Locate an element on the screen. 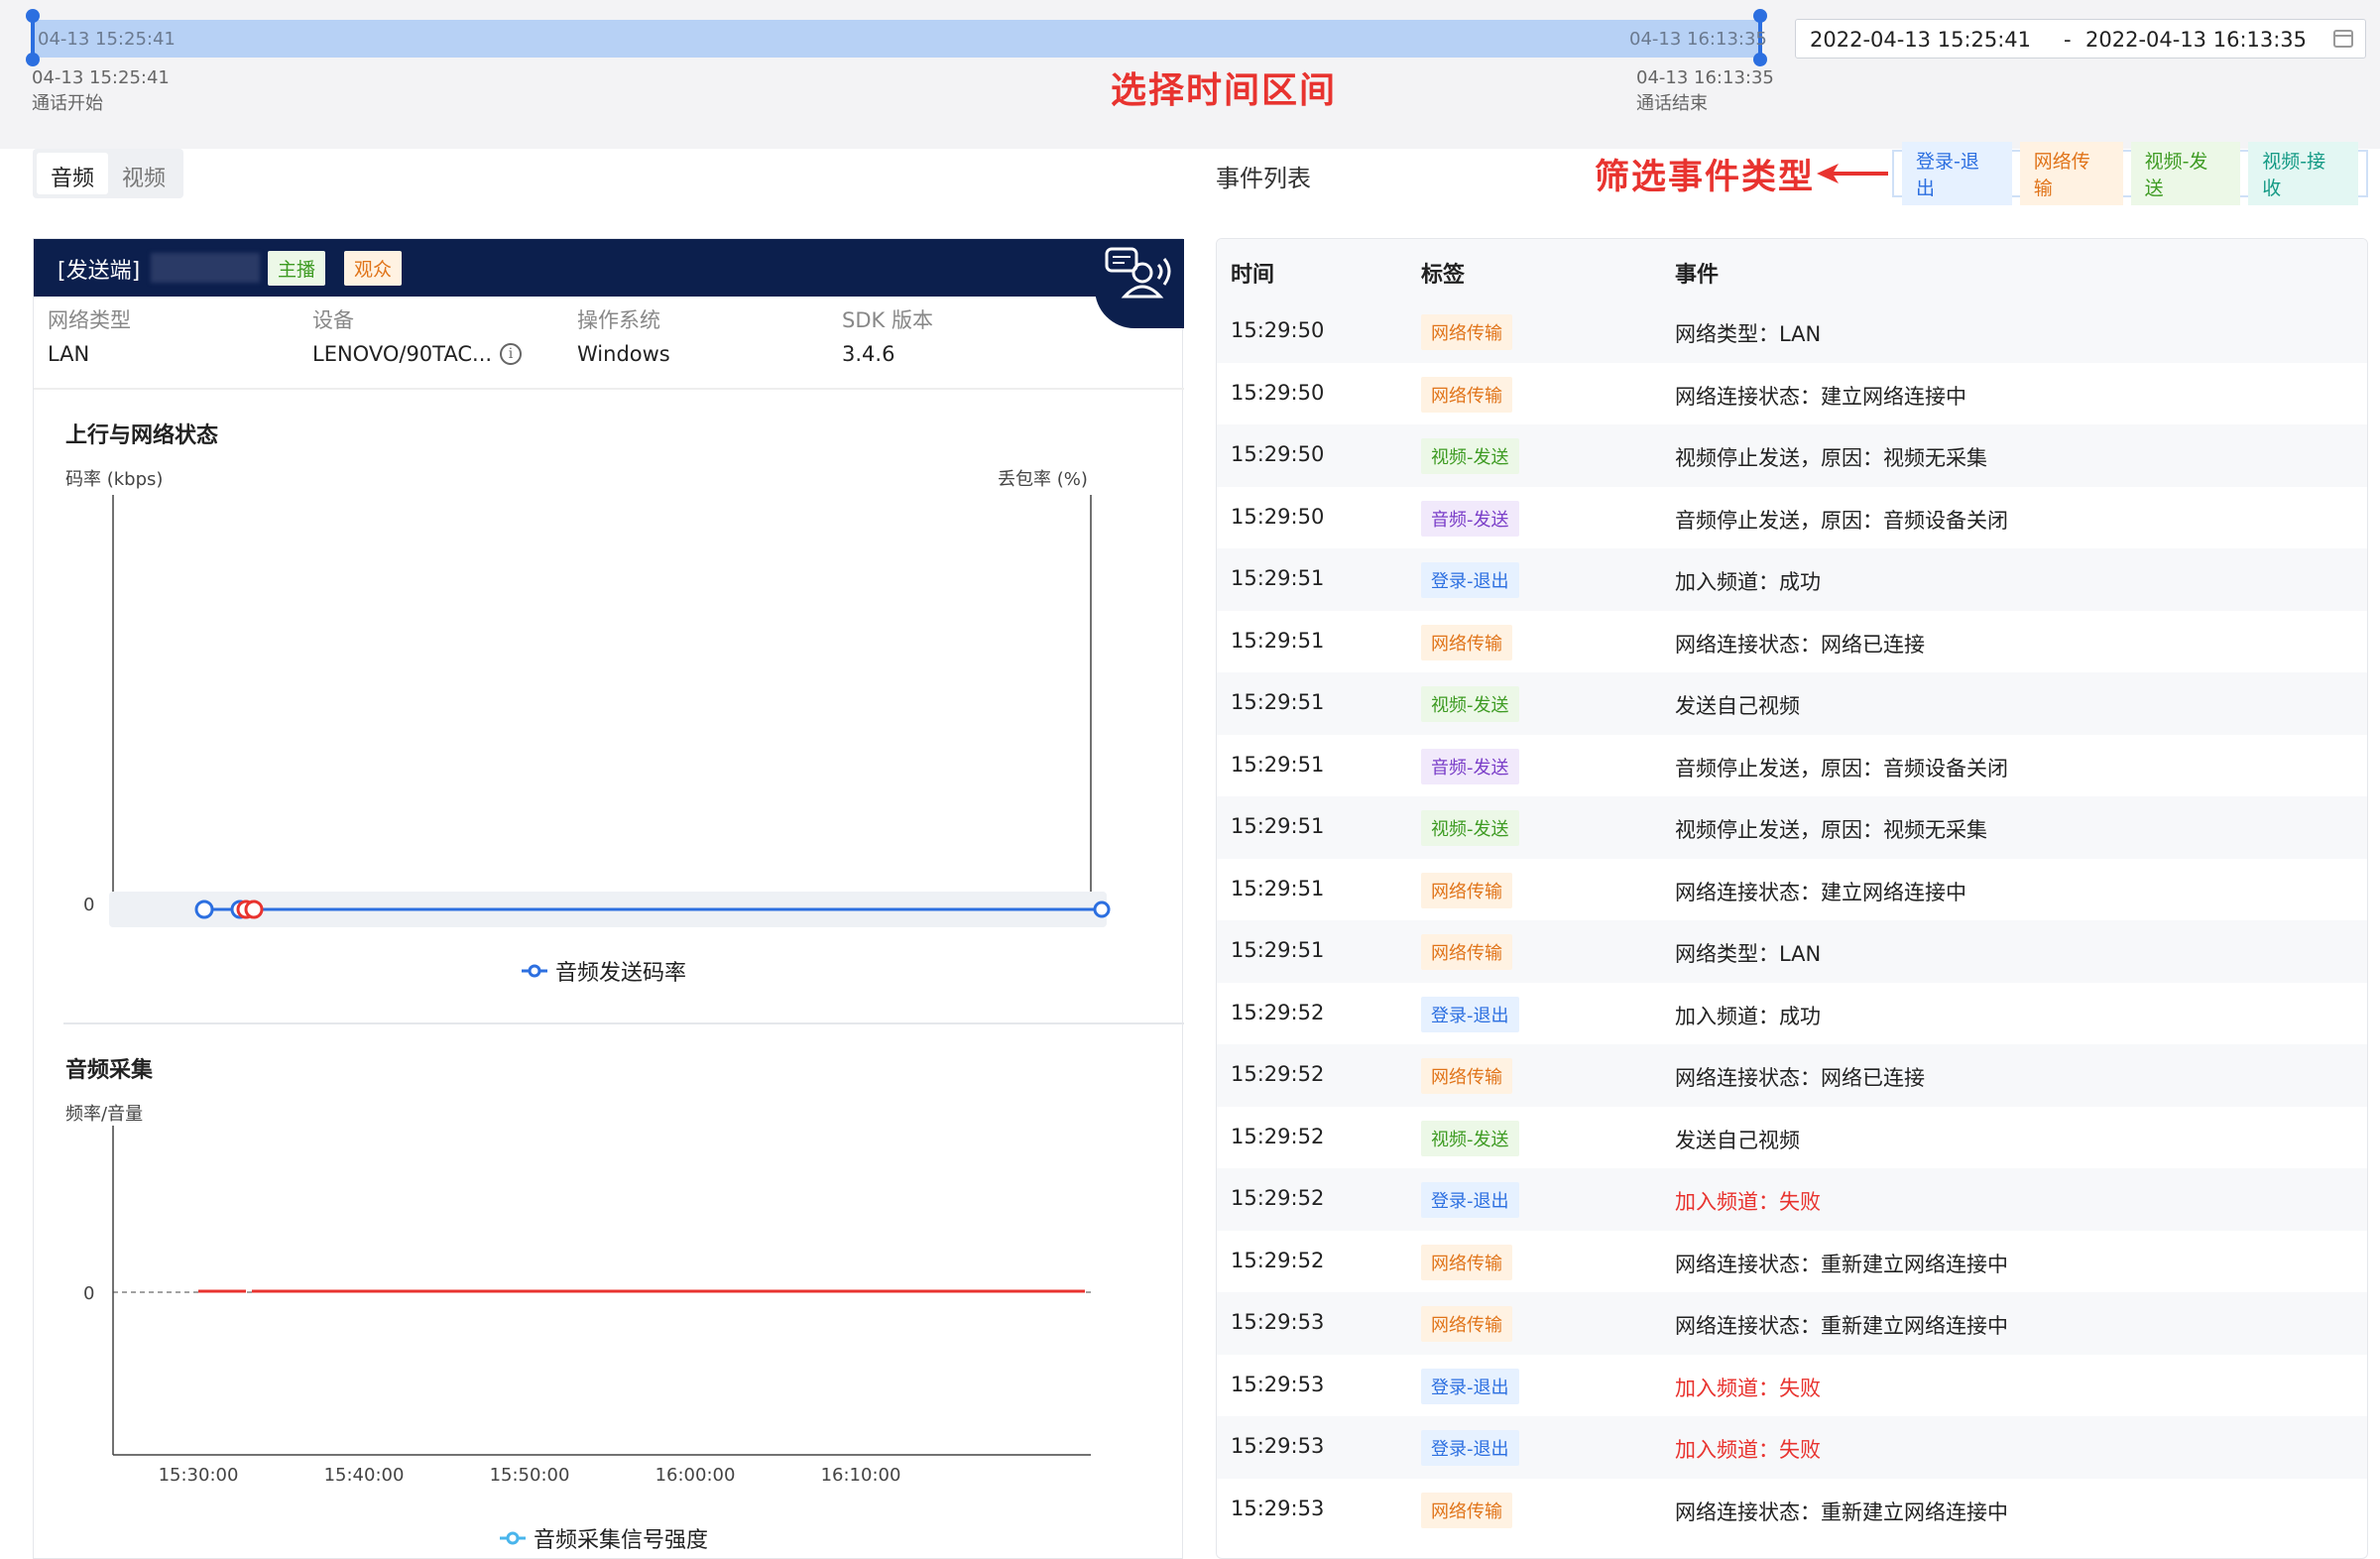  event-tag: 音频-发送 is located at coordinates (1470, 766).